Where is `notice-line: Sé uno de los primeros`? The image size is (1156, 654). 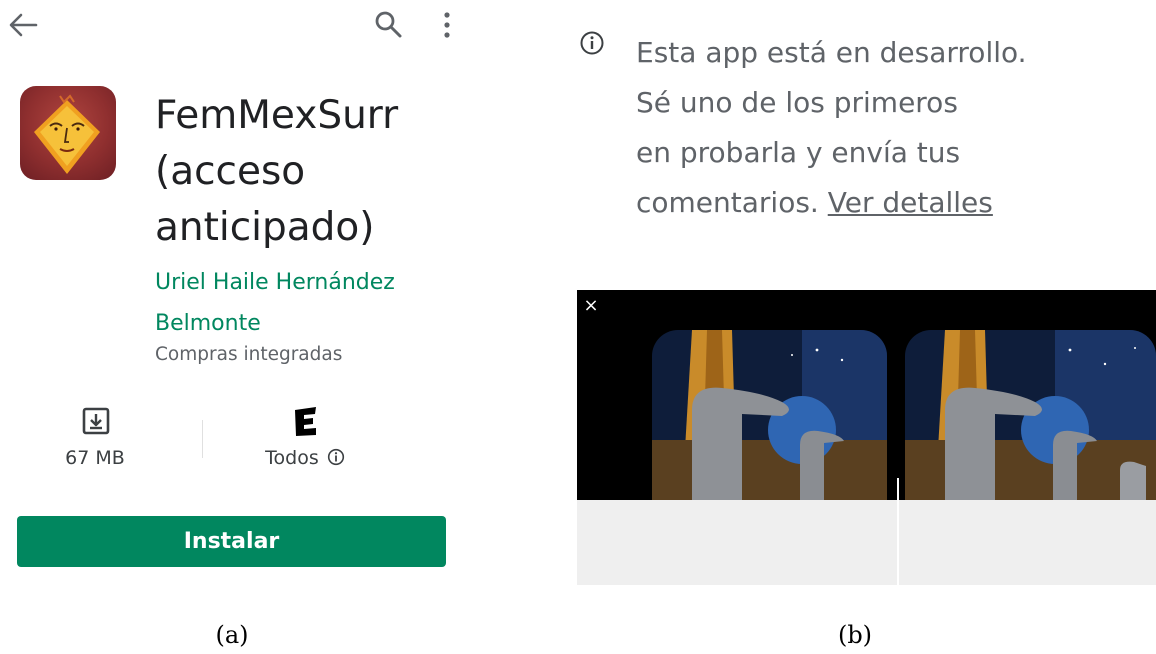 notice-line: Sé uno de los primeros is located at coordinates (797, 102).